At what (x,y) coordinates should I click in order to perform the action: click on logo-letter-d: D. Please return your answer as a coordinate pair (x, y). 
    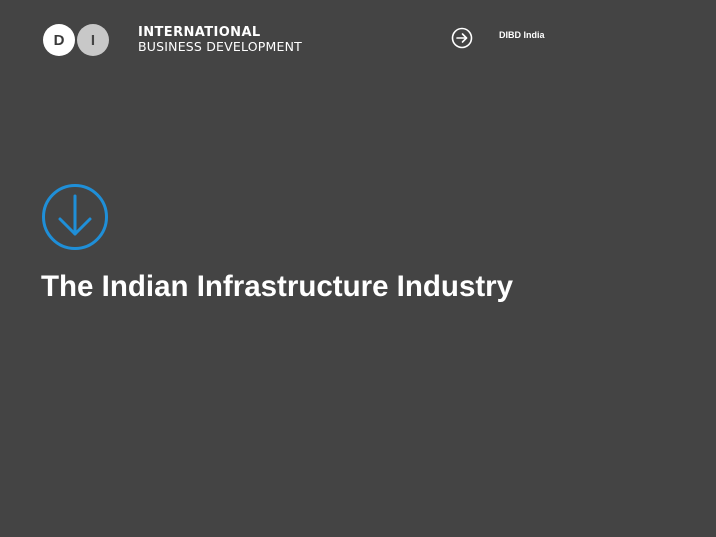
    Looking at the image, I should click on (59, 40).